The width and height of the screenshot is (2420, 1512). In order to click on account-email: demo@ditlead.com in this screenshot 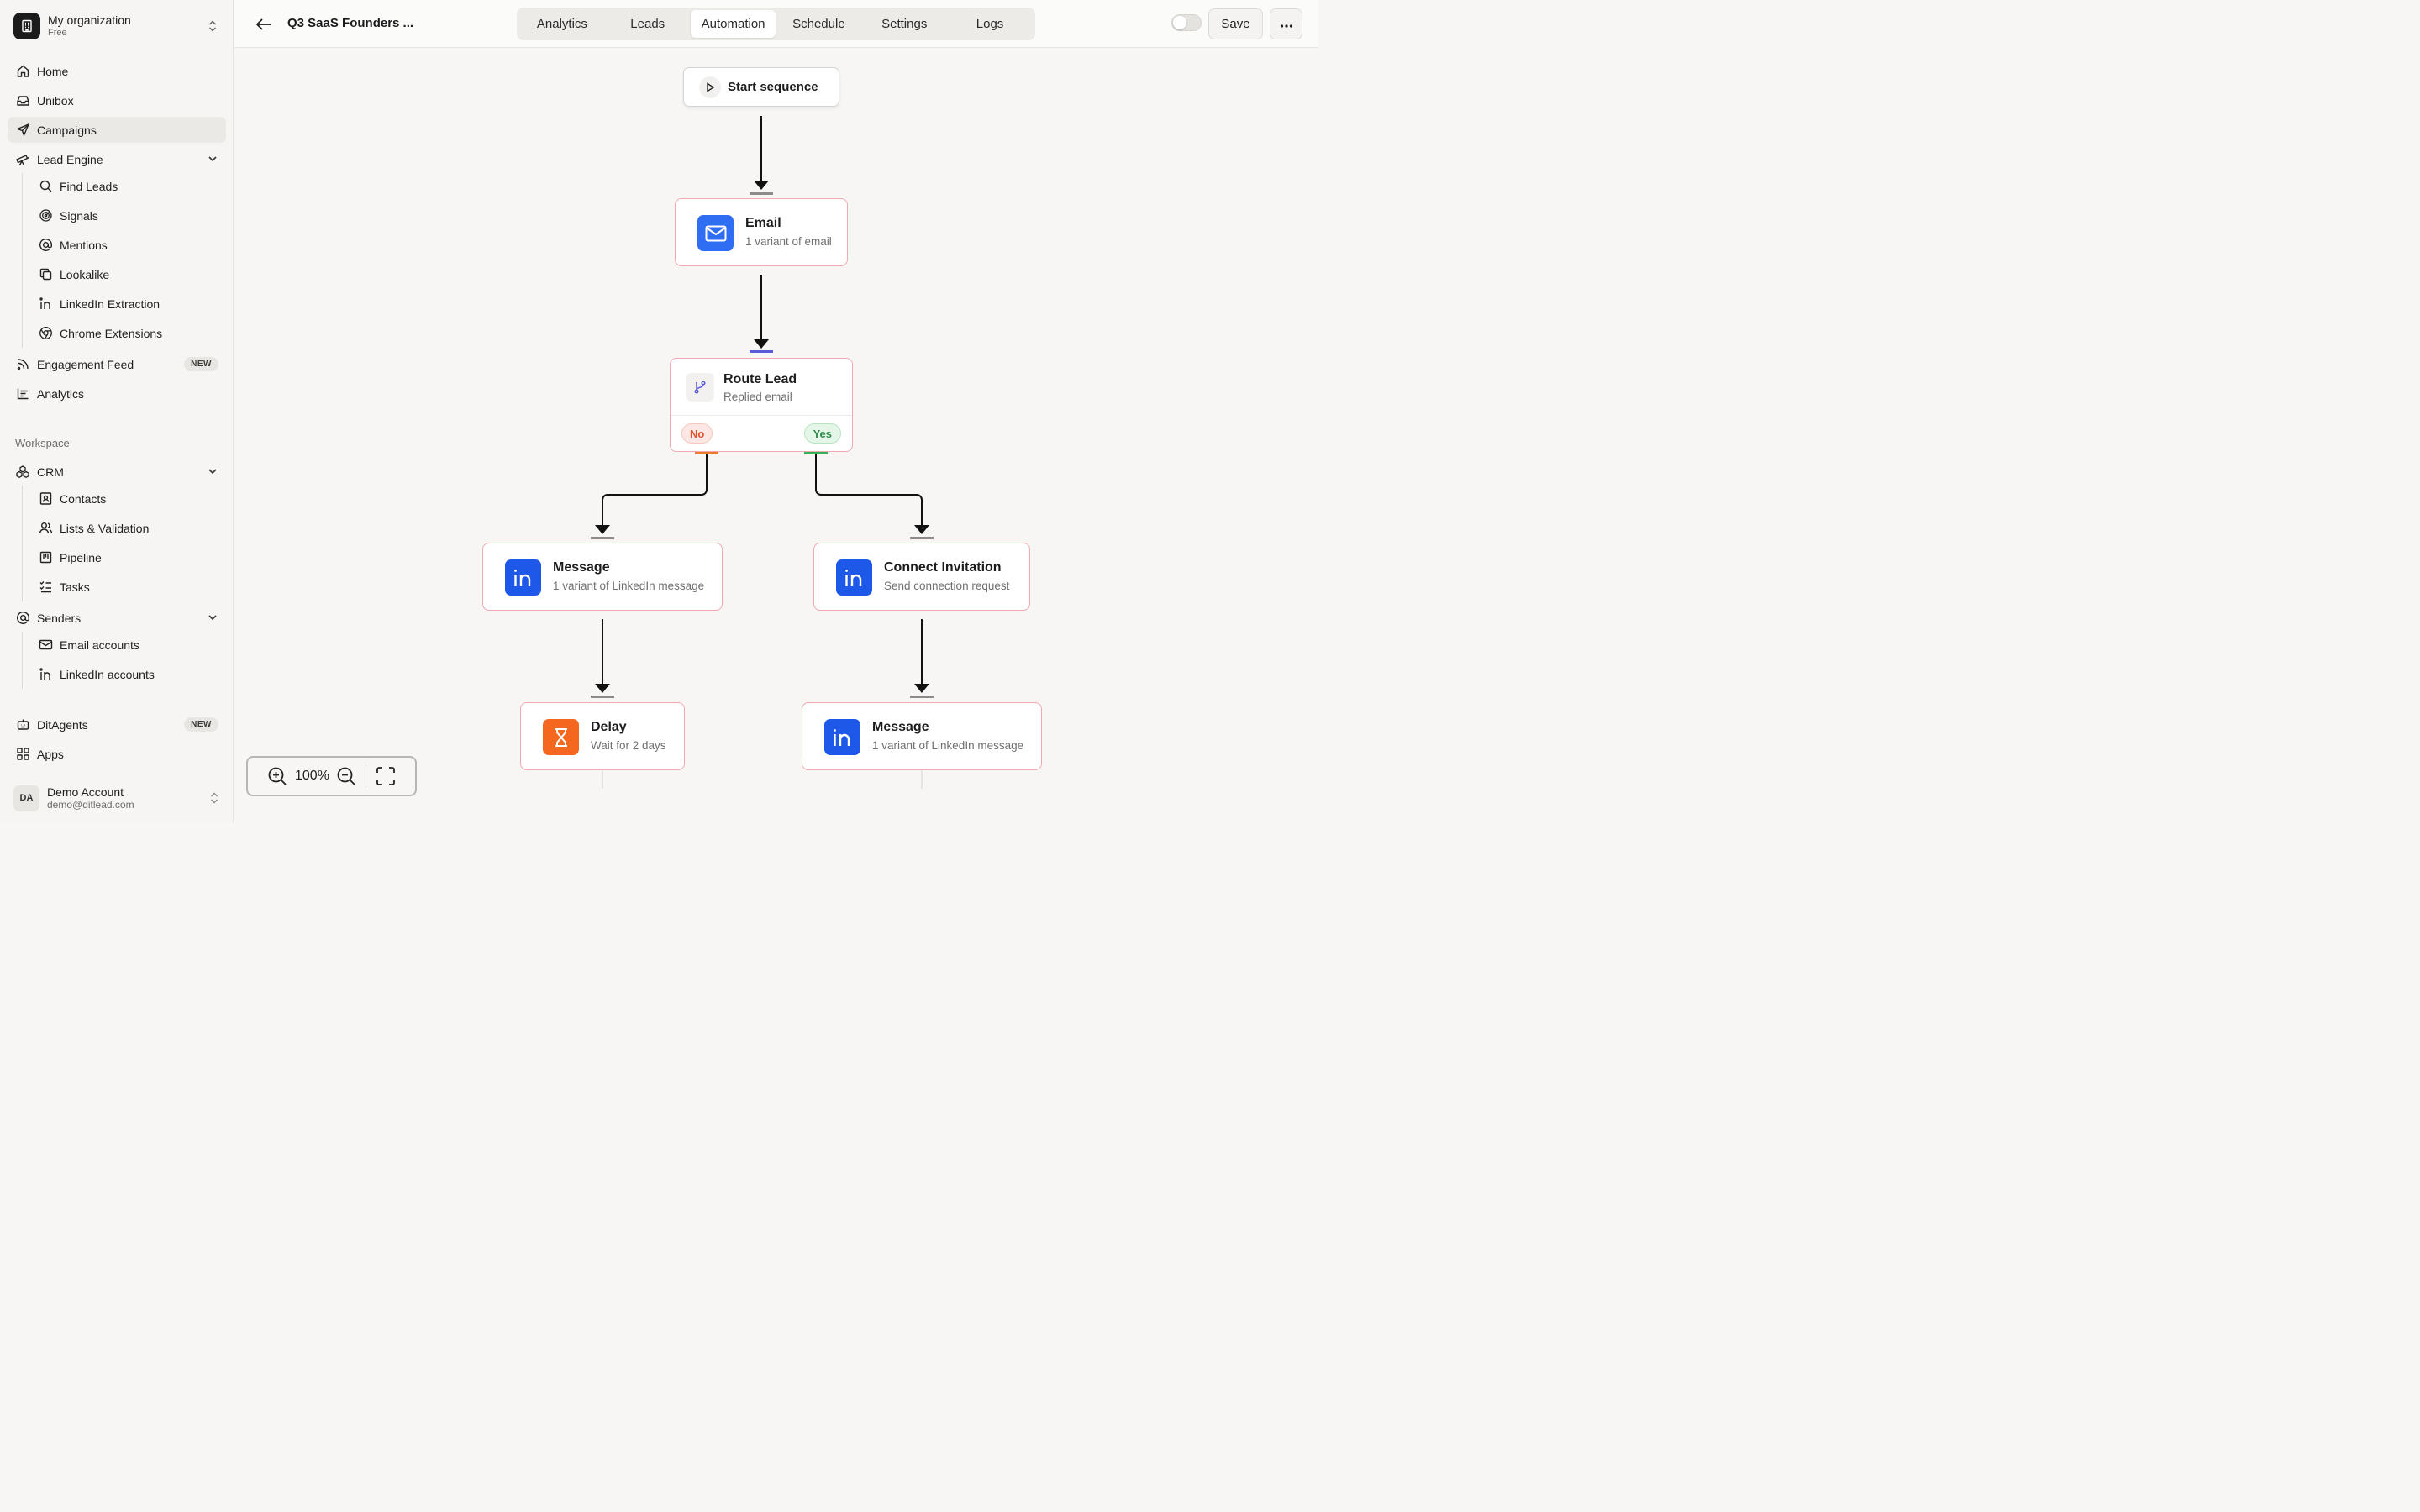, I will do `click(90, 805)`.